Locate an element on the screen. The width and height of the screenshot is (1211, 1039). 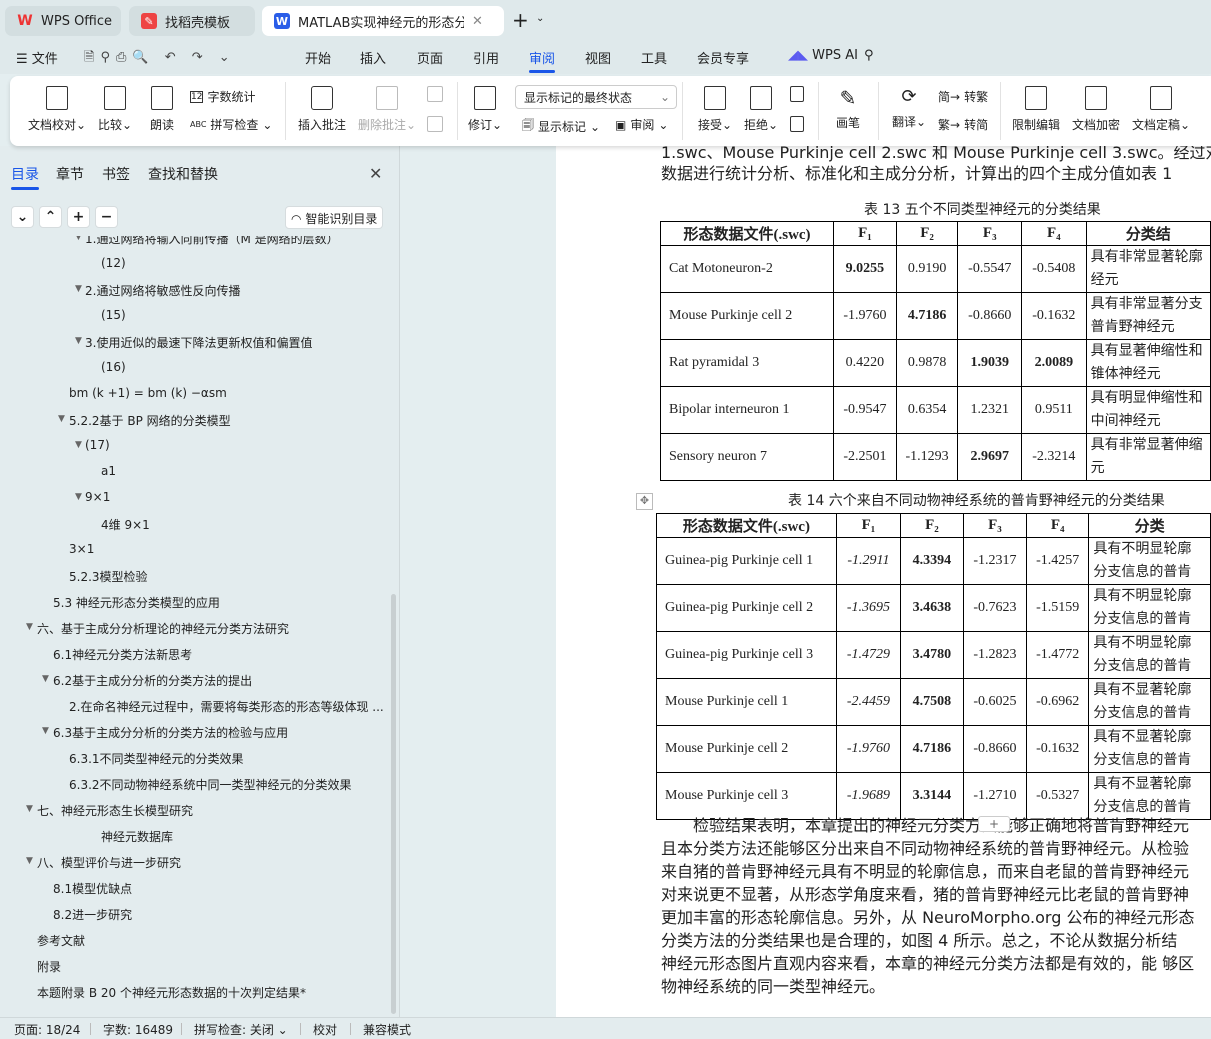
proofread-status: 校对 is located at coordinates (325, 1029).